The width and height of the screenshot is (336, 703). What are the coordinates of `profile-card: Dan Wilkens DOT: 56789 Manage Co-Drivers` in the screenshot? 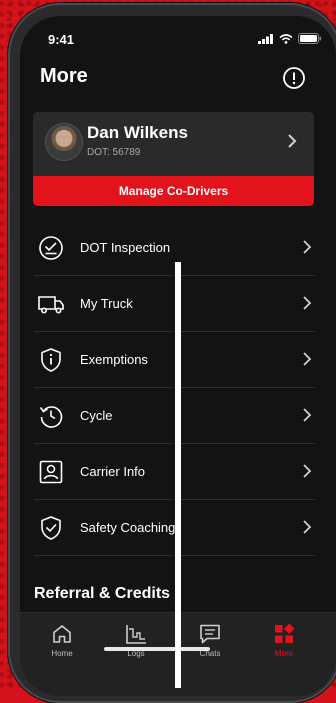 It's located at (173, 159).